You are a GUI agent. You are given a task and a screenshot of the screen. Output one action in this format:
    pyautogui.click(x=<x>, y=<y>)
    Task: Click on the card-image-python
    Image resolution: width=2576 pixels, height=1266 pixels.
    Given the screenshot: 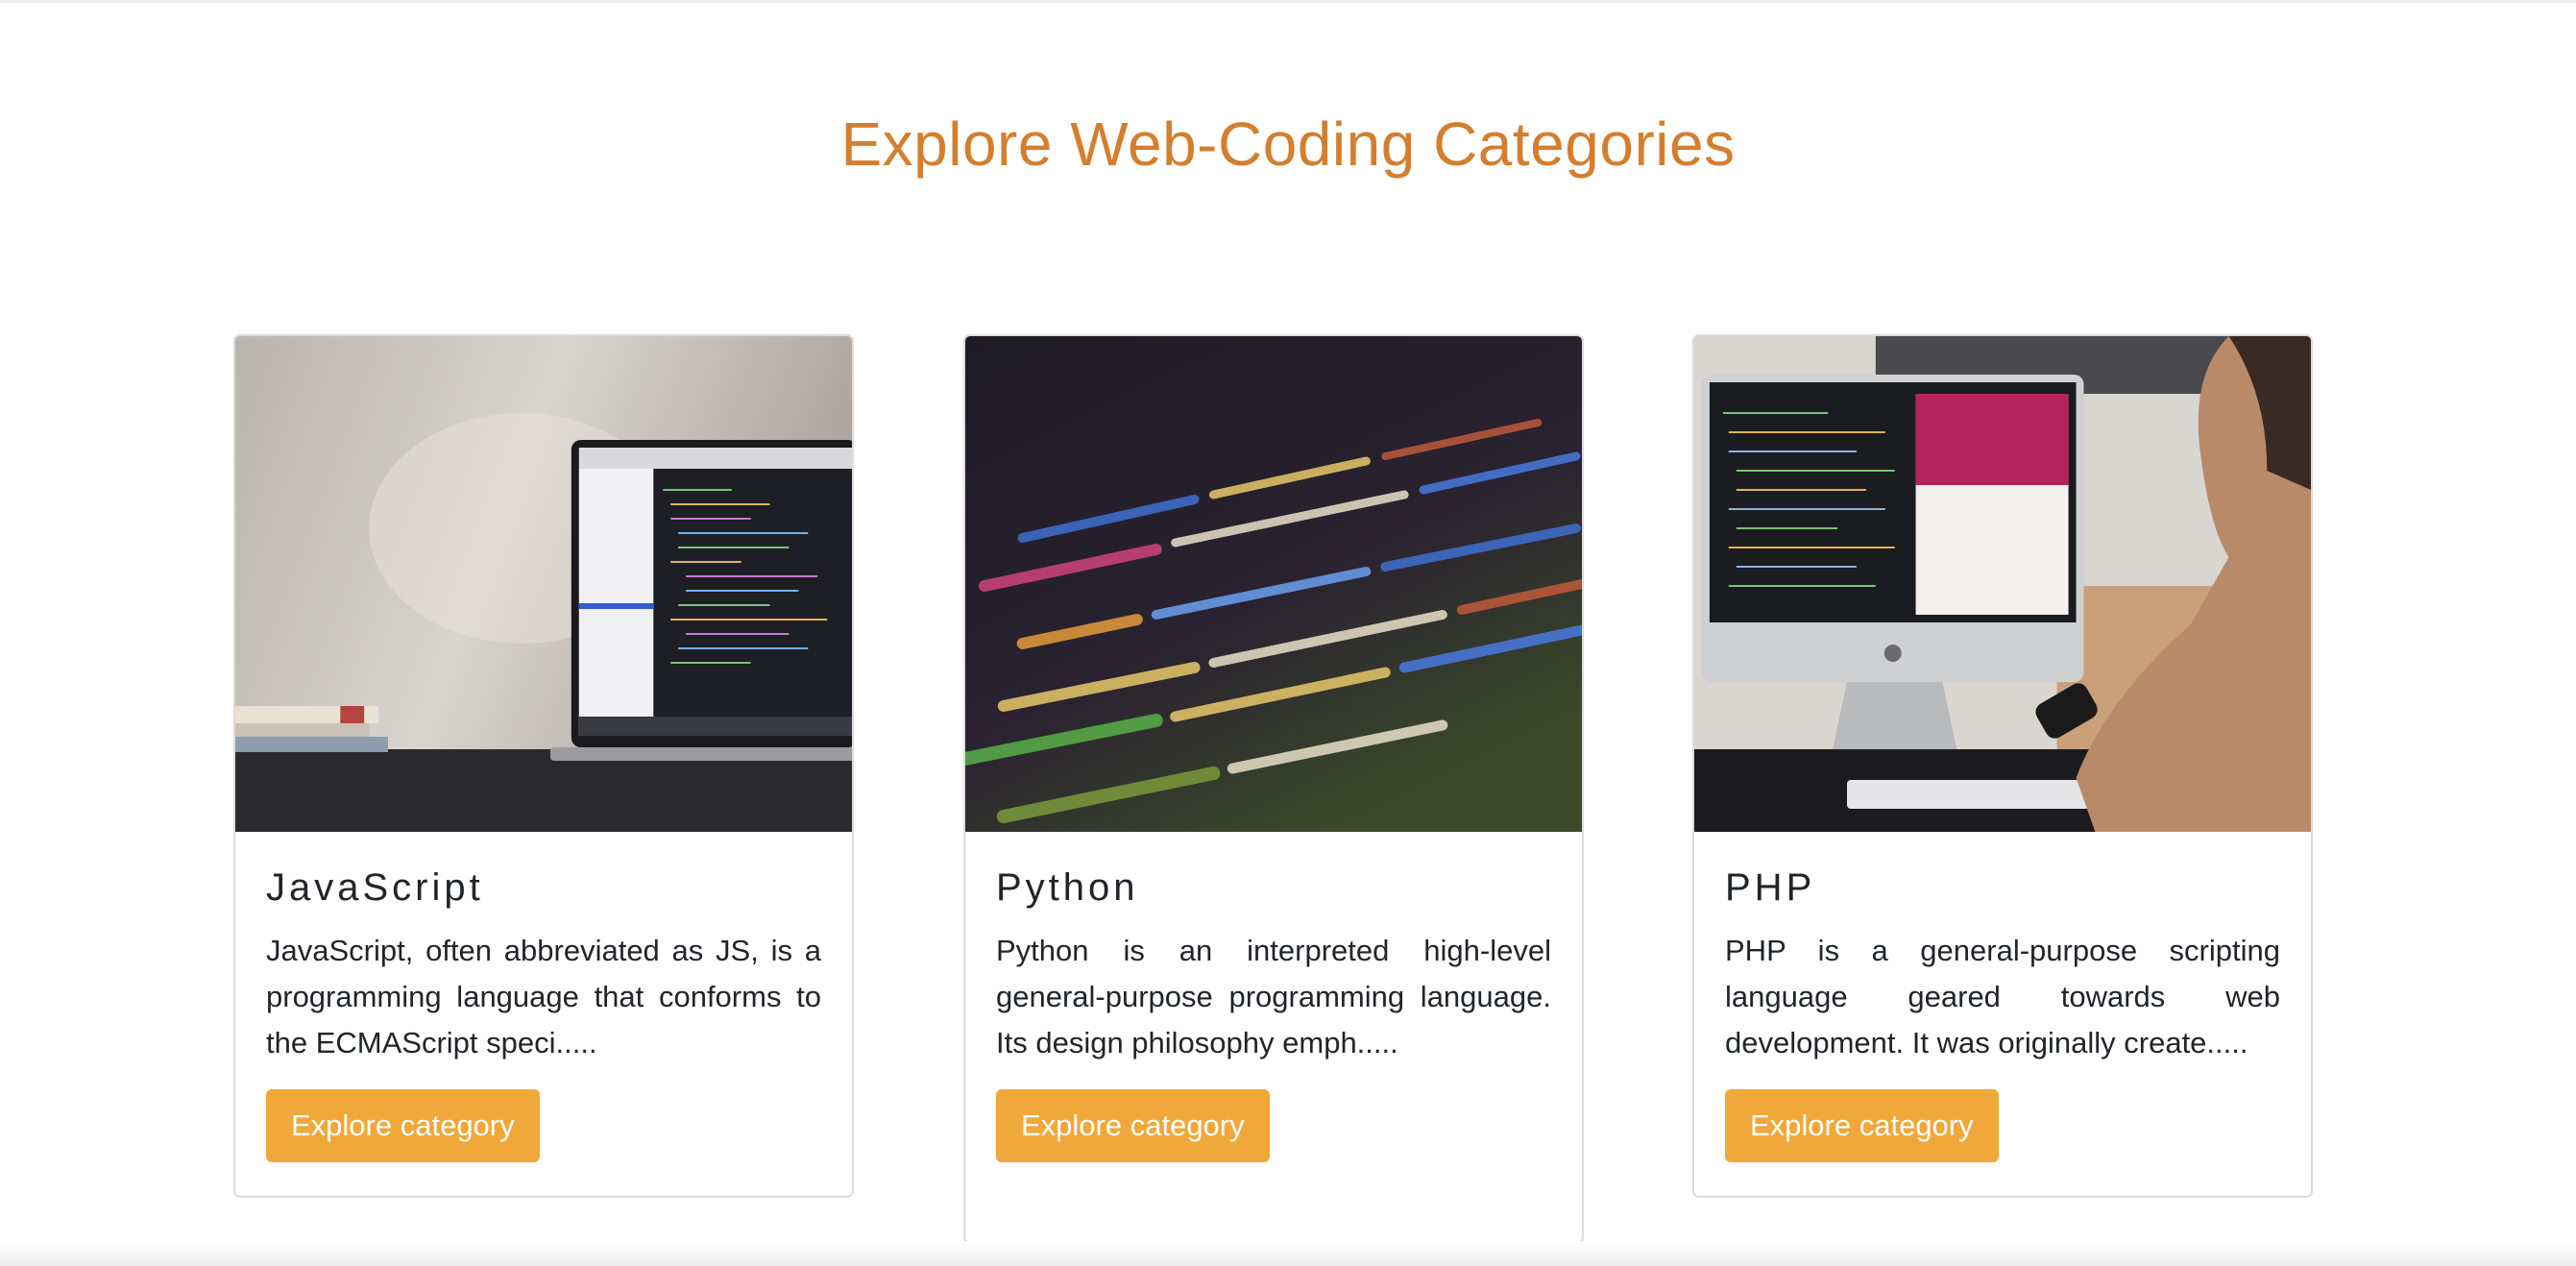 What is the action you would take?
    pyautogui.click(x=1274, y=584)
    